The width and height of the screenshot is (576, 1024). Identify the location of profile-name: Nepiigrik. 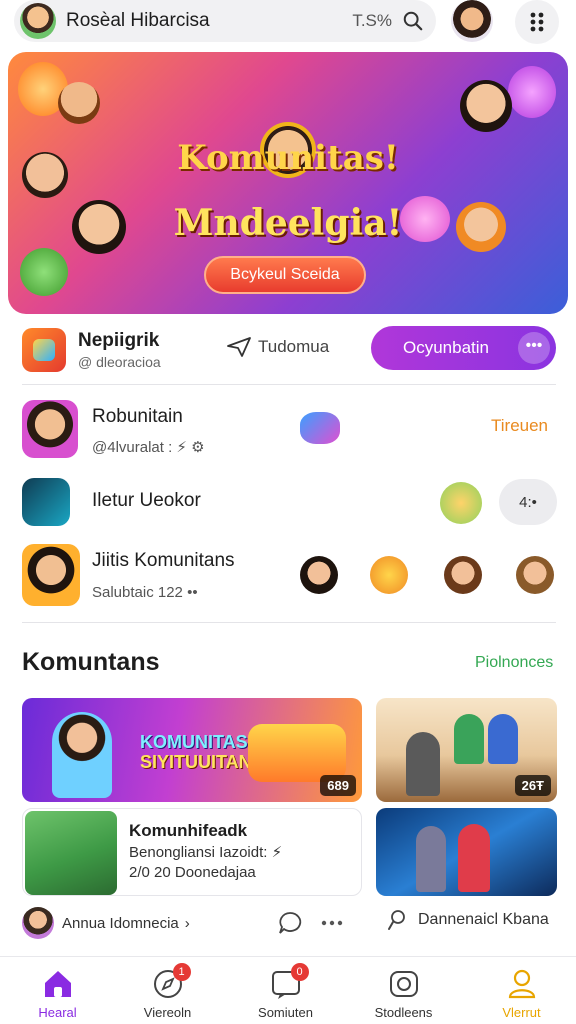
(119, 340).